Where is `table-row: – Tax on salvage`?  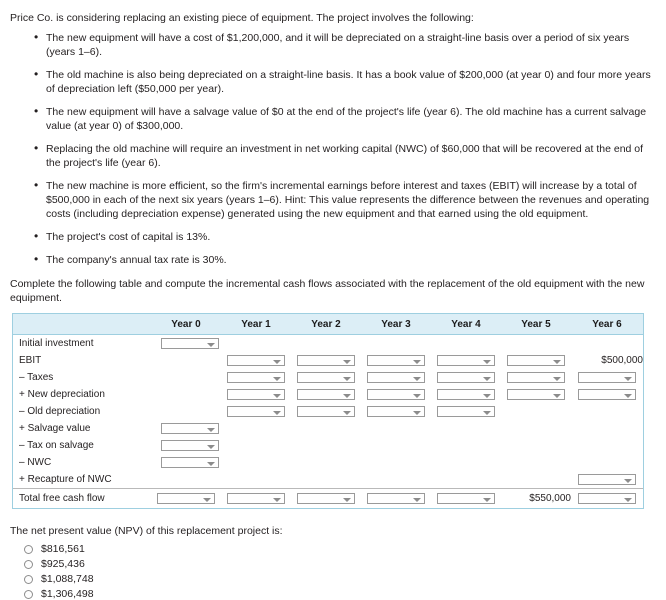 table-row: – Tax on salvage is located at coordinates (328, 445).